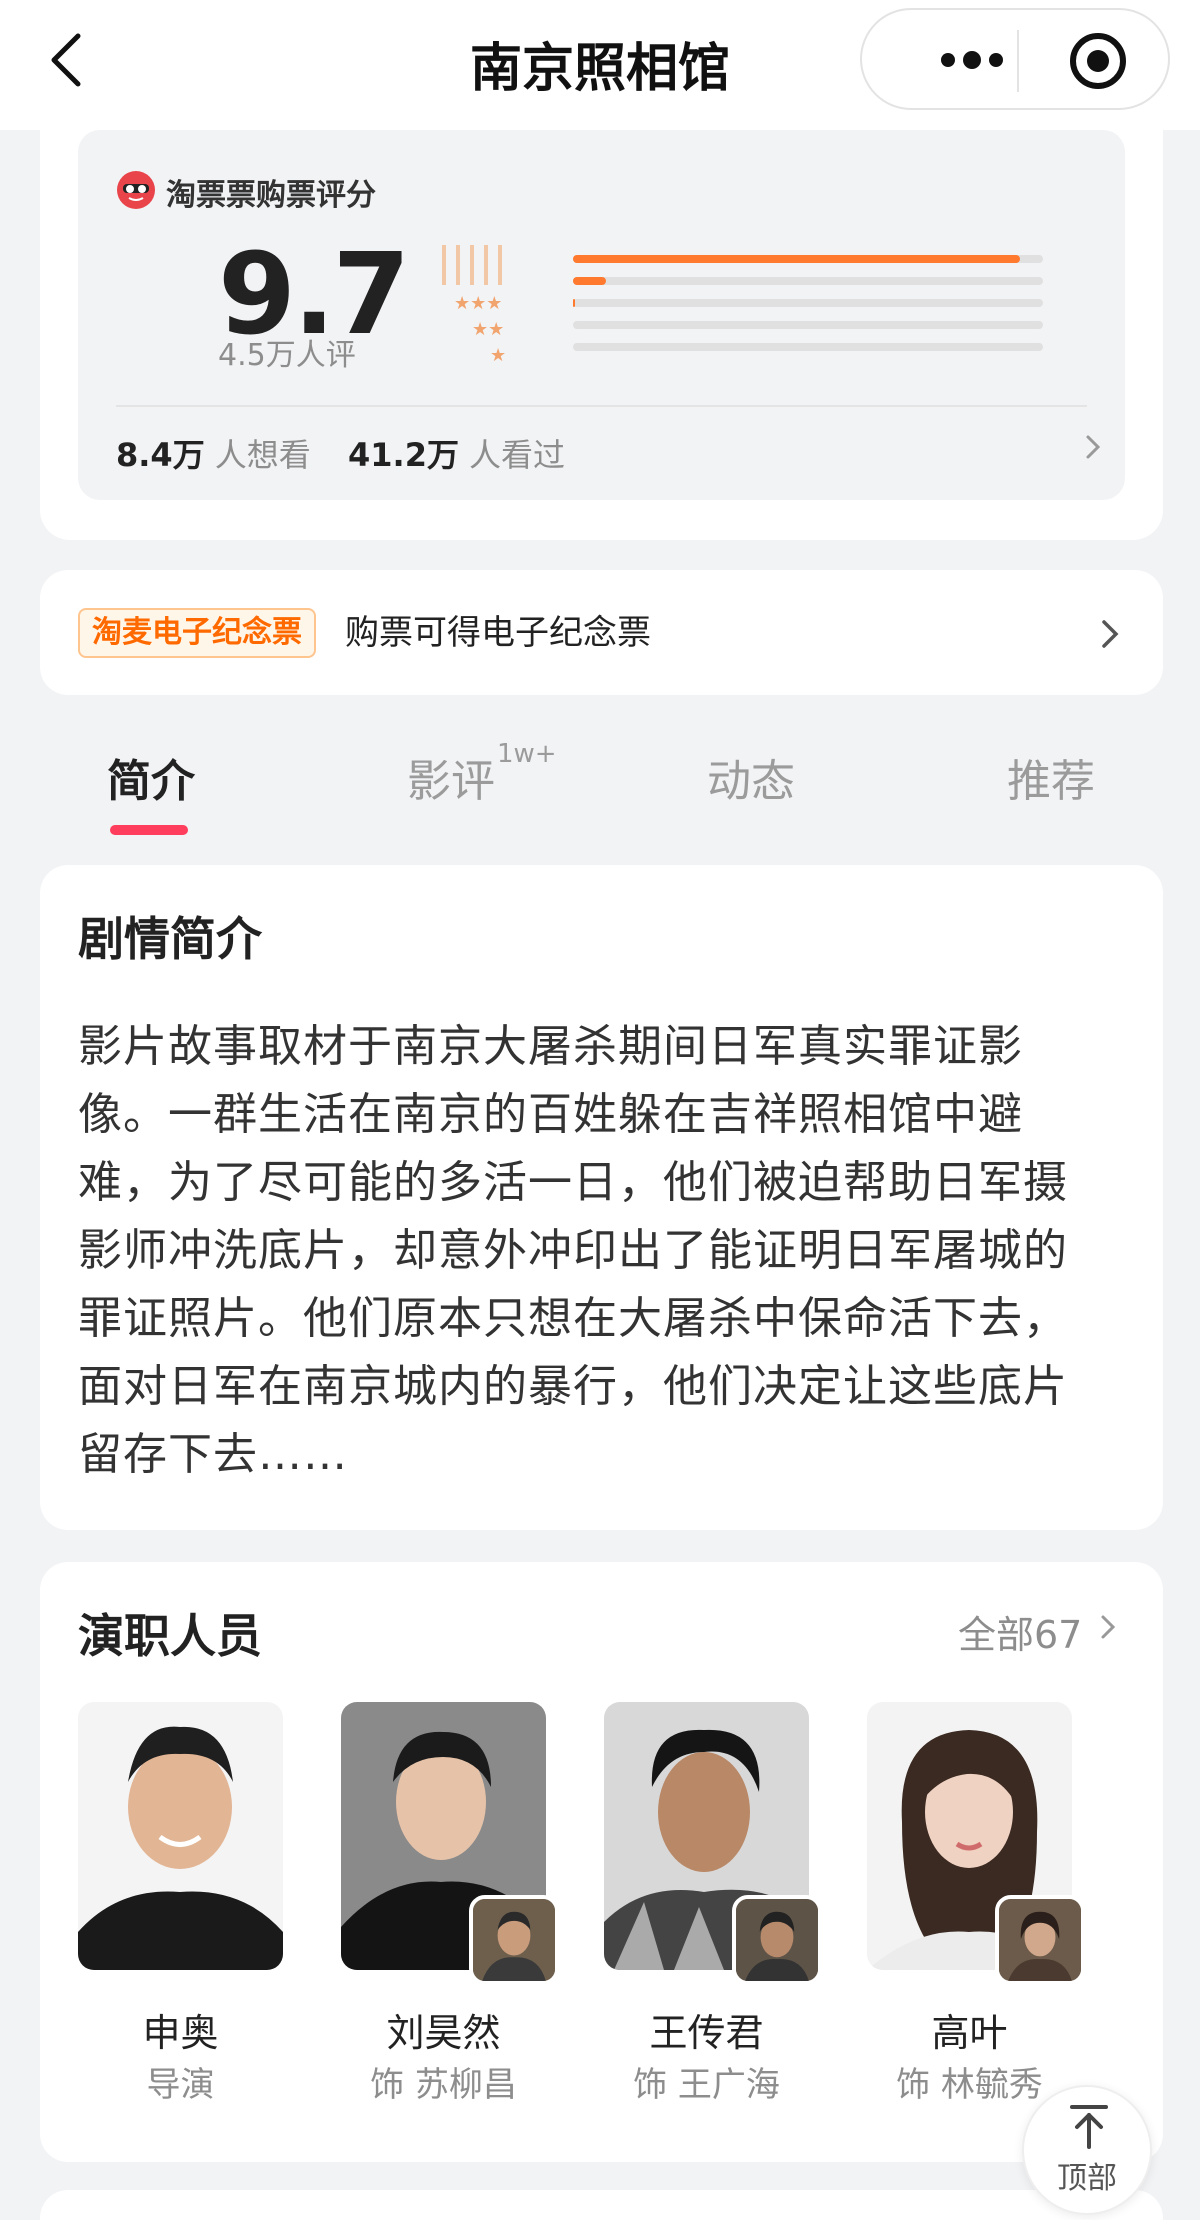  I want to click on more-dots-icon, so click(972, 60).